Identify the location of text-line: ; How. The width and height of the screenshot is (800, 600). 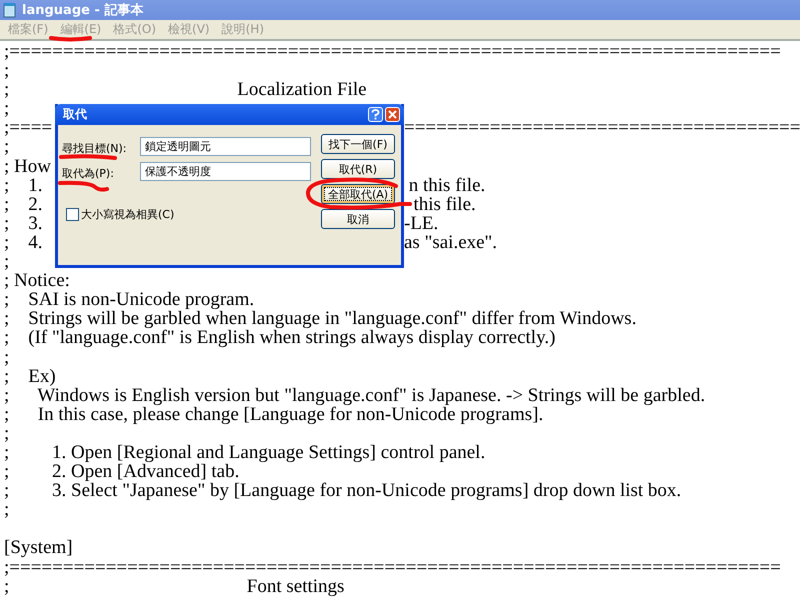
(27, 166).